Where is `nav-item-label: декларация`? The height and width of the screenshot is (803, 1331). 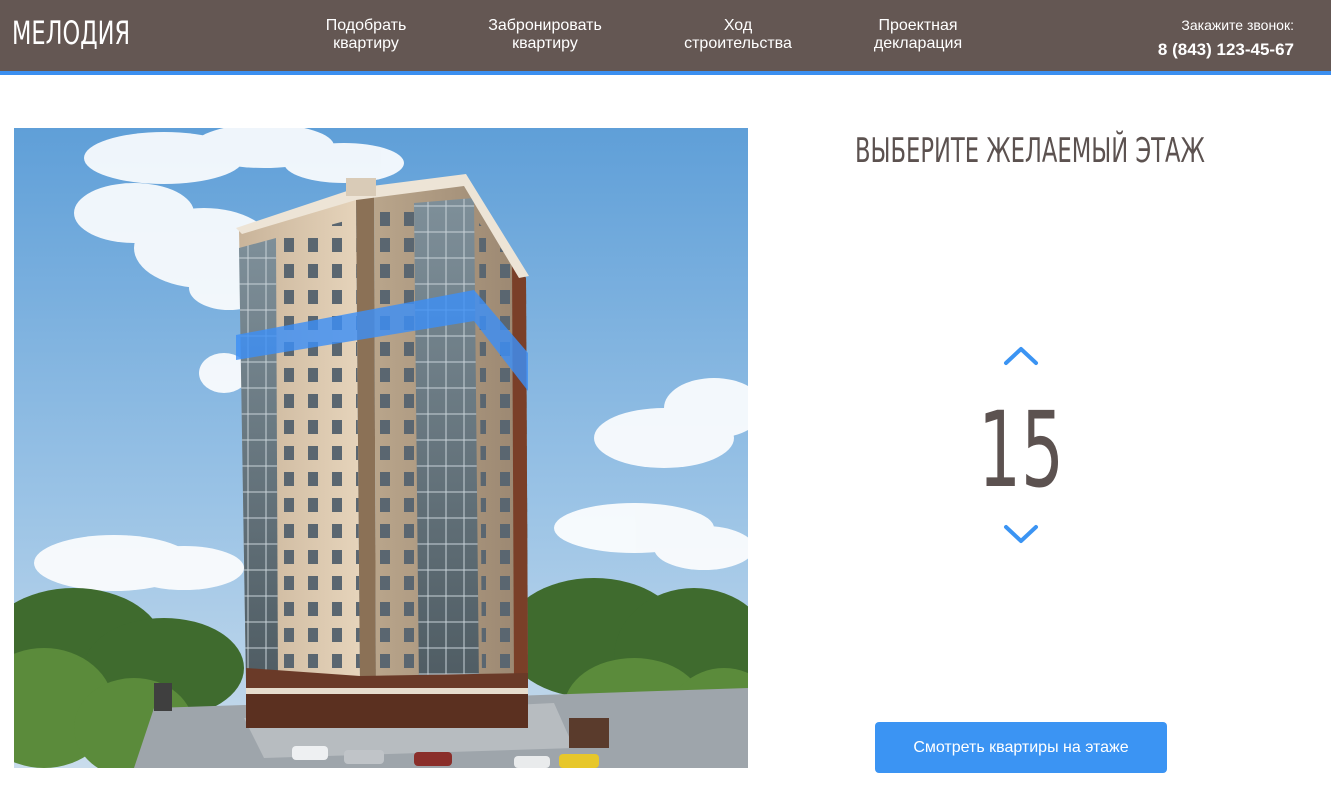
nav-item-label: декларация is located at coordinates (918, 43).